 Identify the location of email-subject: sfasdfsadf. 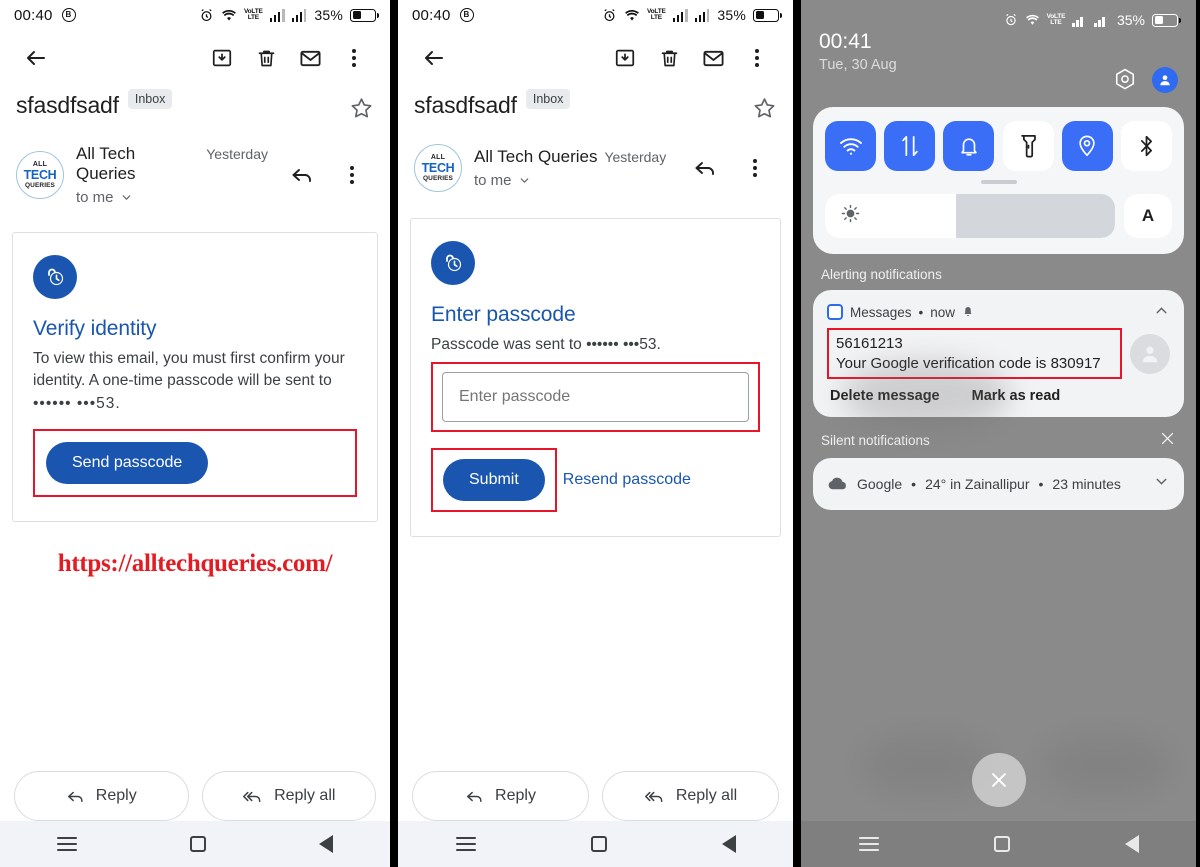
(67, 105).